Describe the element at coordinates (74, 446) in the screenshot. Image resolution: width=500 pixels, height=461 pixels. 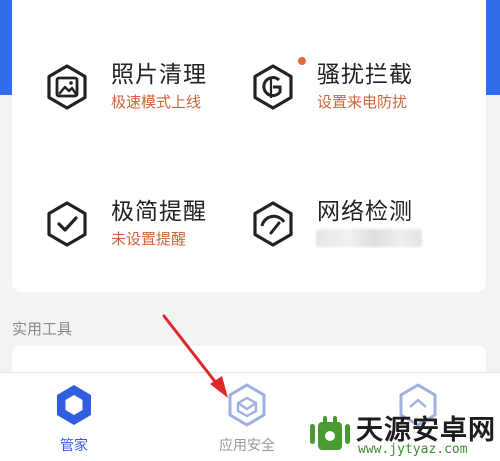
I see `tab-label: 管家` at that location.